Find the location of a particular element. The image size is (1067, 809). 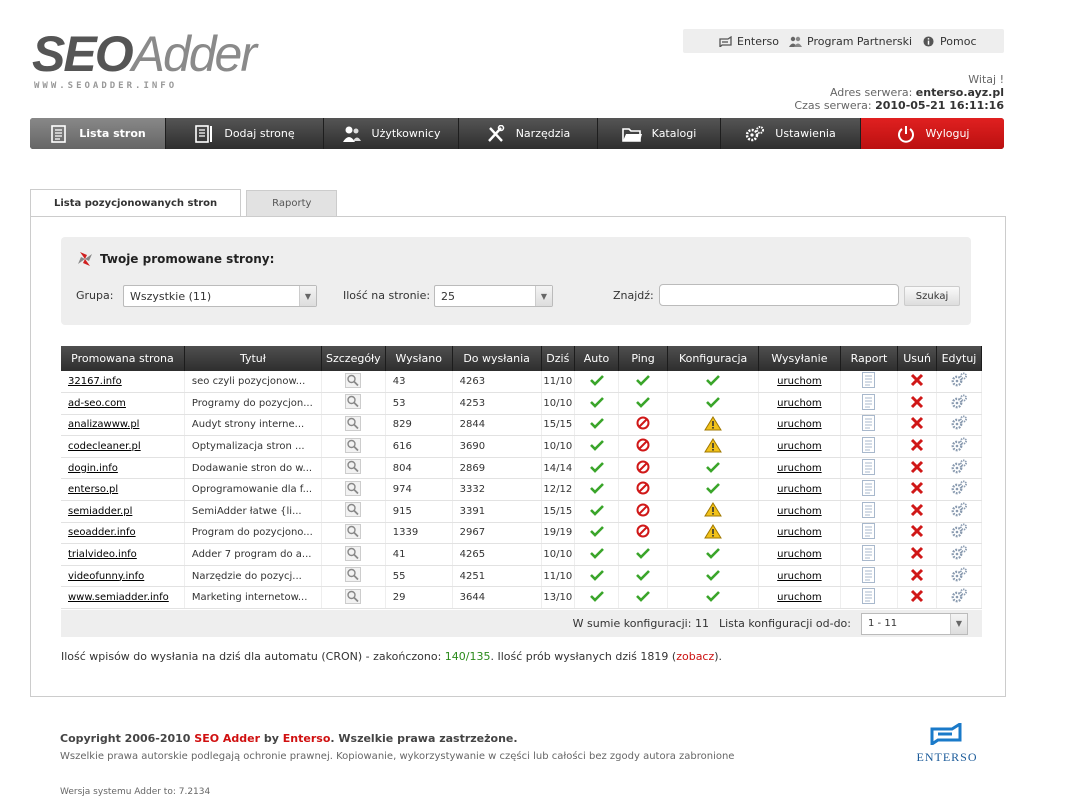

seoadder-logo: SEOAdder WWW.SEOADDER.INFO is located at coordinates (144, 58).